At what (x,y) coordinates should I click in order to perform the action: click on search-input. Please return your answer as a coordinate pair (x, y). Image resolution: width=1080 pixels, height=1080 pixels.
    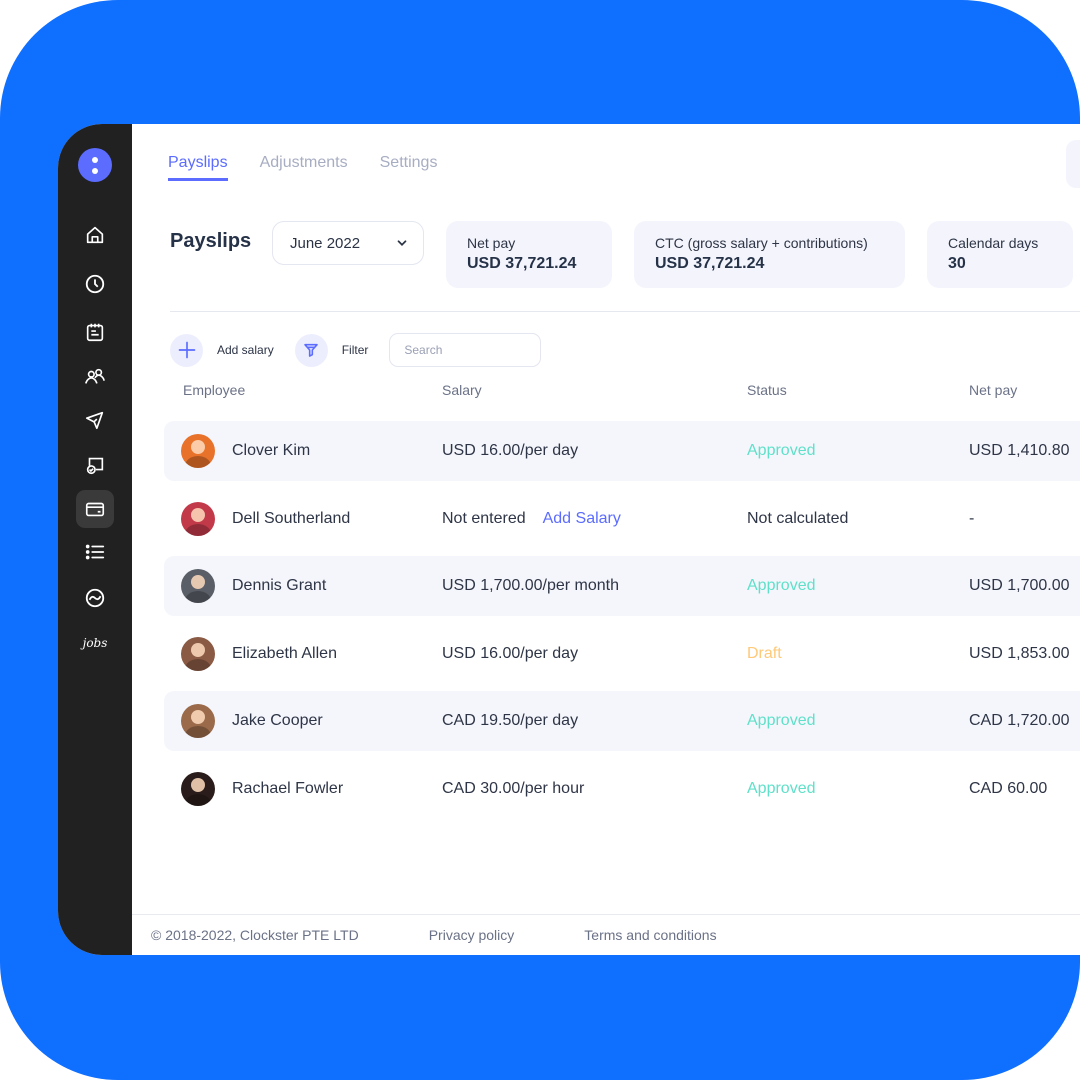
    Looking at the image, I should click on (465, 350).